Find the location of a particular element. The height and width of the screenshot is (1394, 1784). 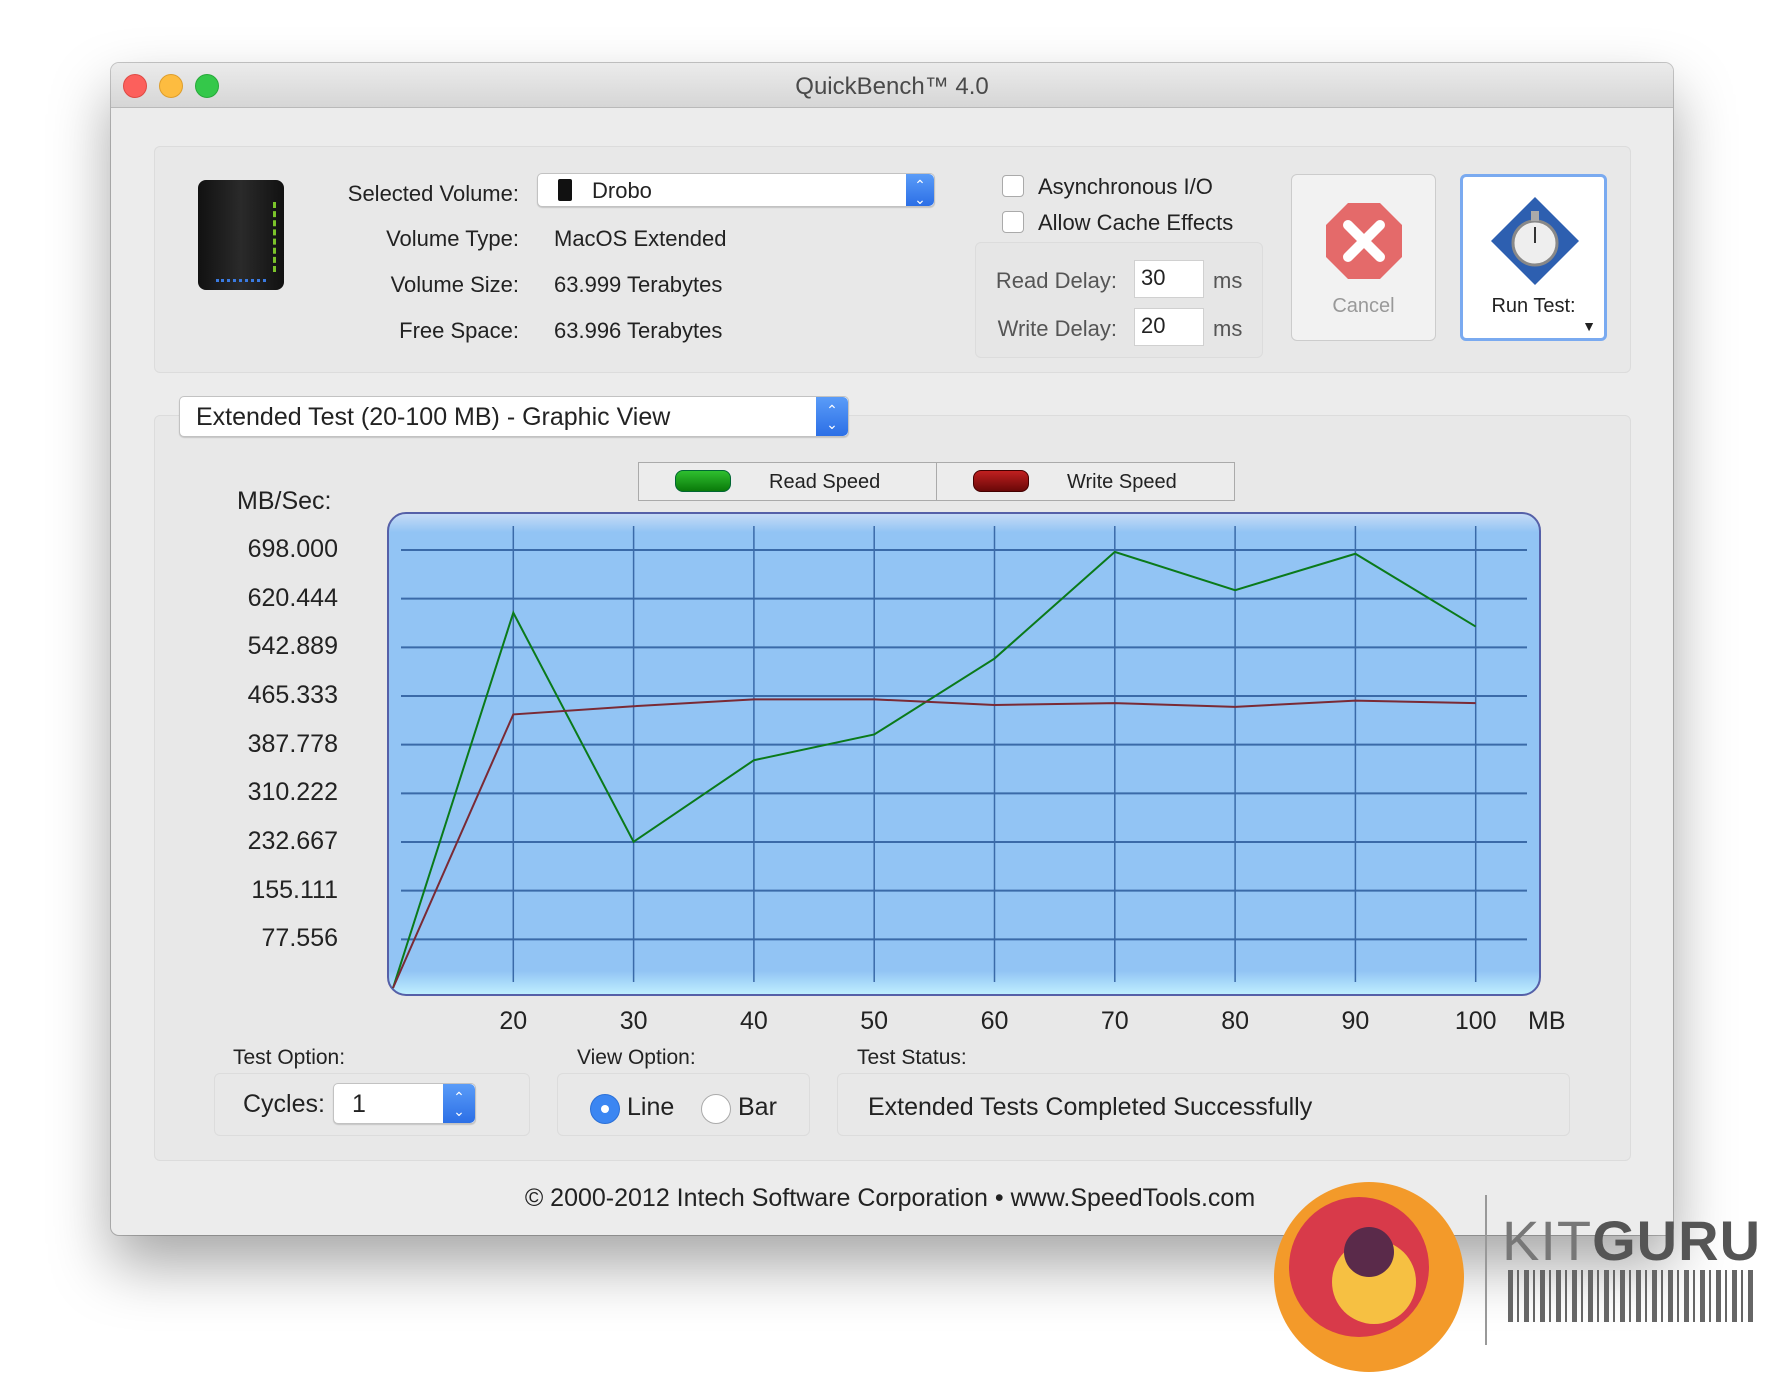

x-tick-label: 40 is located at coordinates (753, 1021).